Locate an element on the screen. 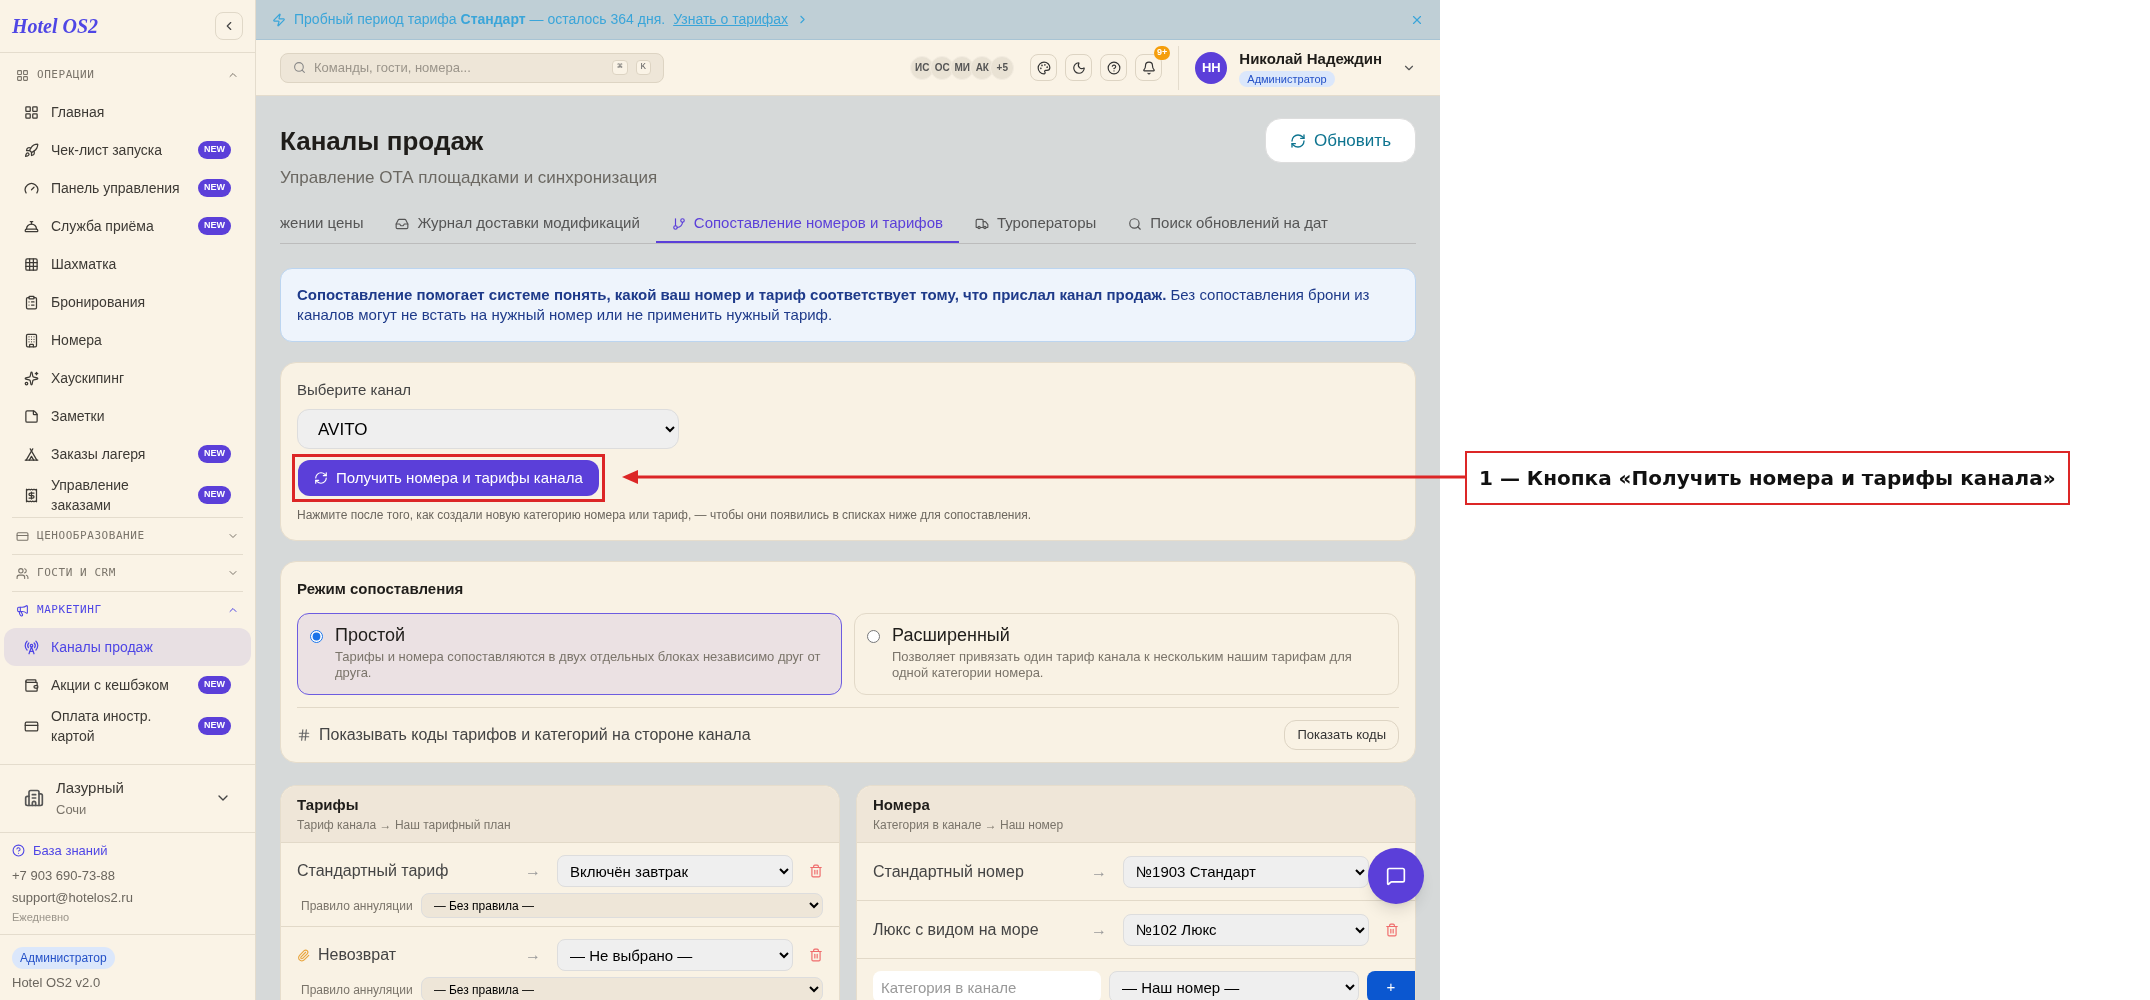  channel-select: AVITO is located at coordinates (488, 429).